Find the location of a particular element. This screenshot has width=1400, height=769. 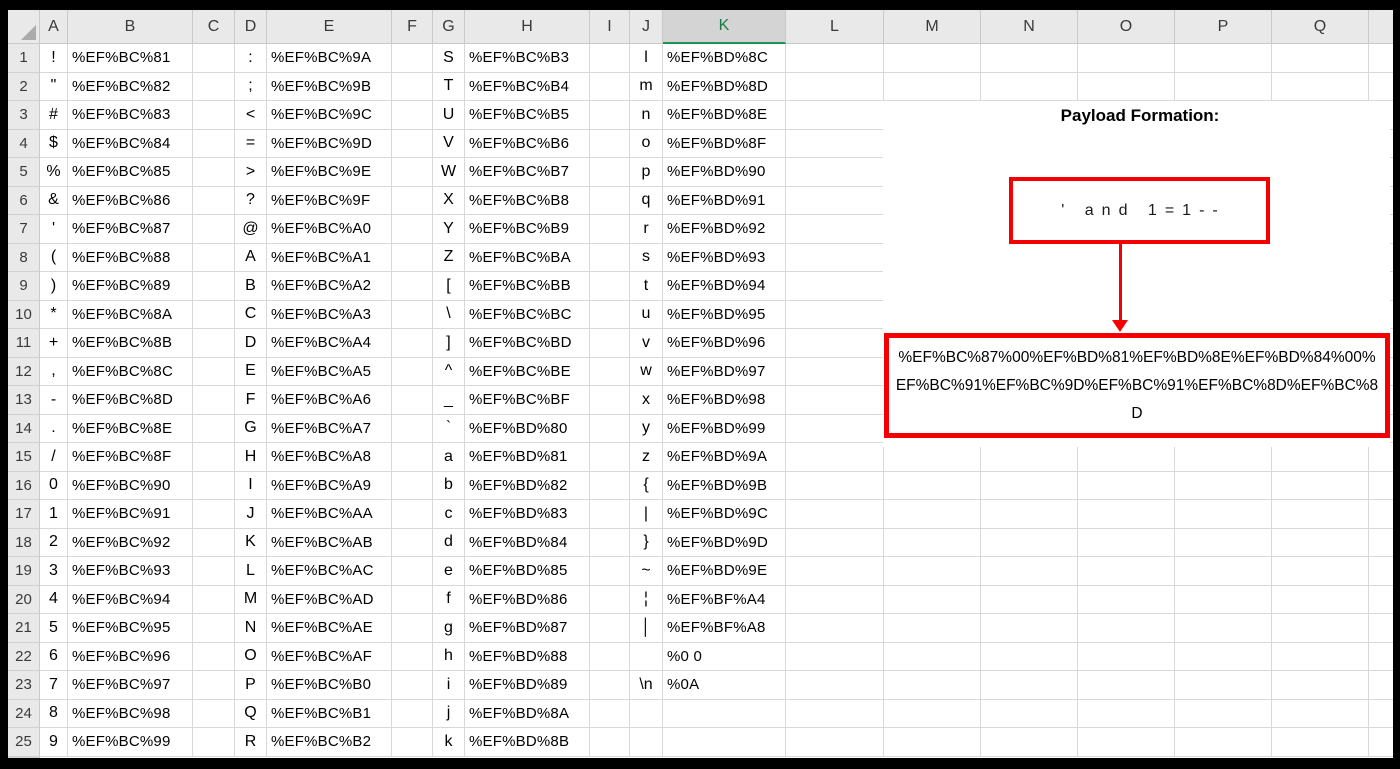

cell-K18: %EF%BD%9D is located at coordinates (724, 542).